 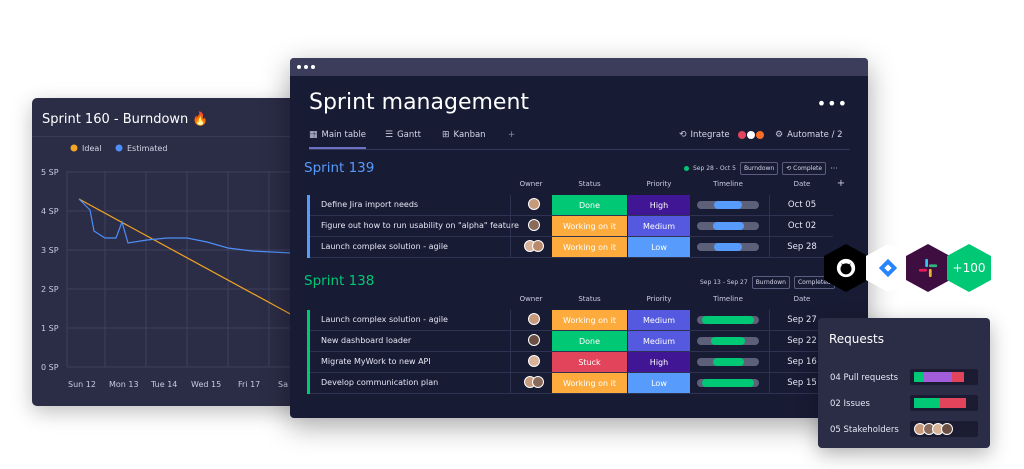 What do you see at coordinates (366, 340) in the screenshot?
I see `item-name: New dashboard loader` at bounding box center [366, 340].